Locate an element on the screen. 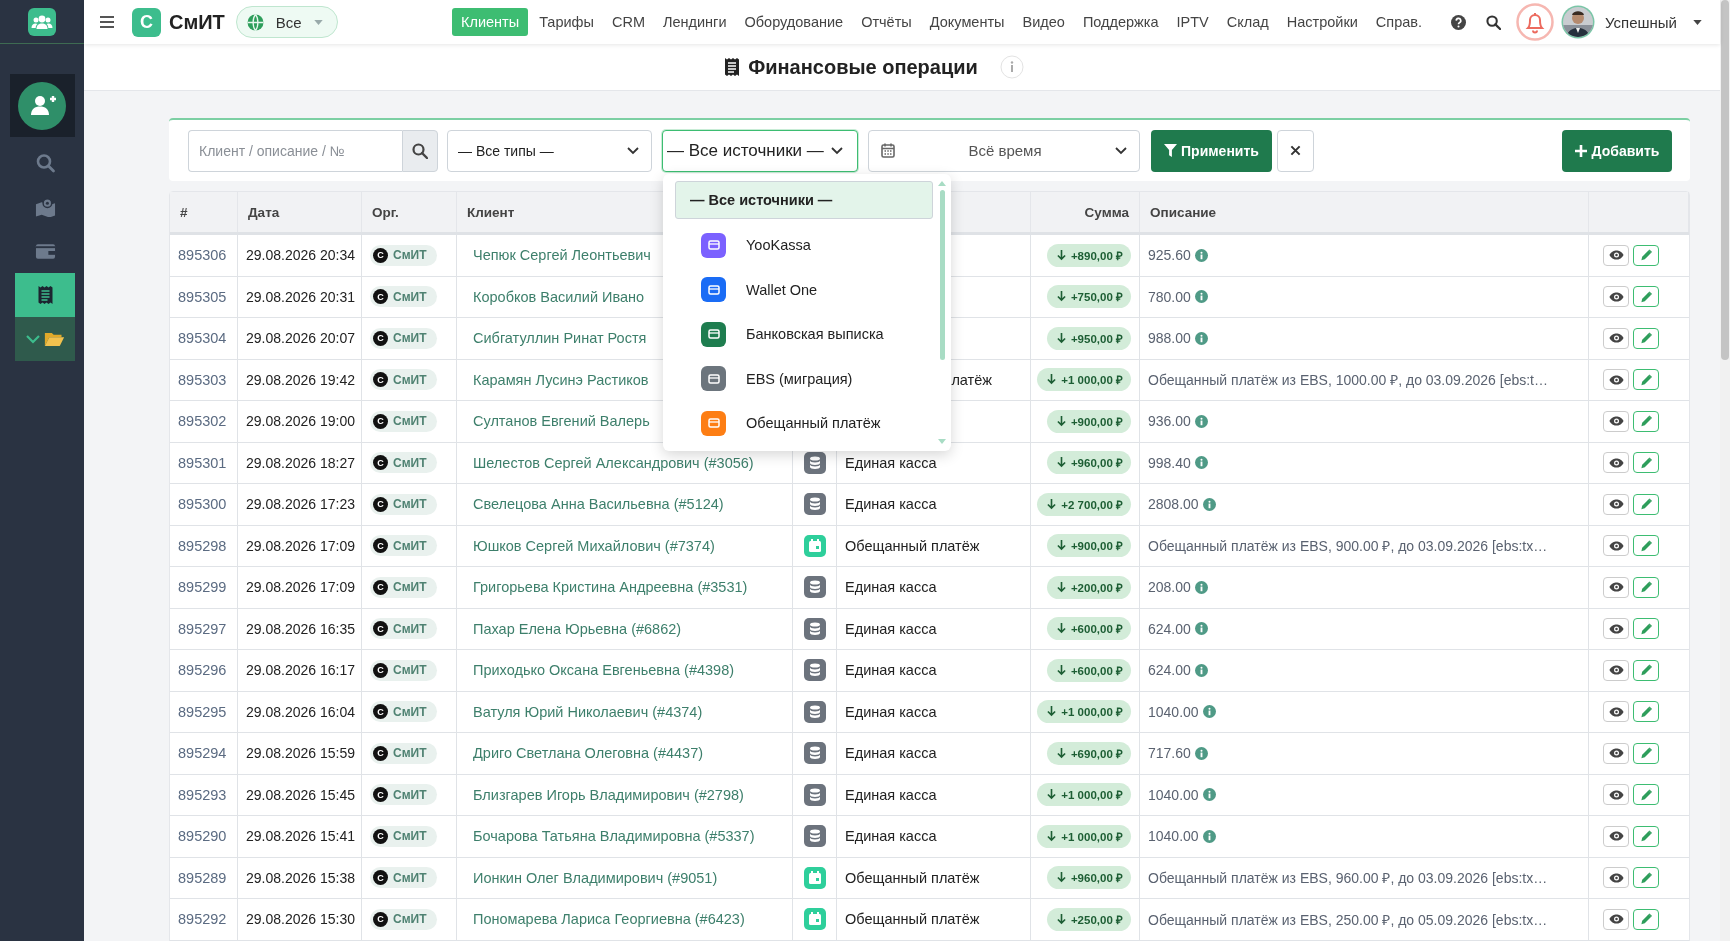 The width and height of the screenshot is (1730, 941). apply-button: Применить is located at coordinates (1211, 150).